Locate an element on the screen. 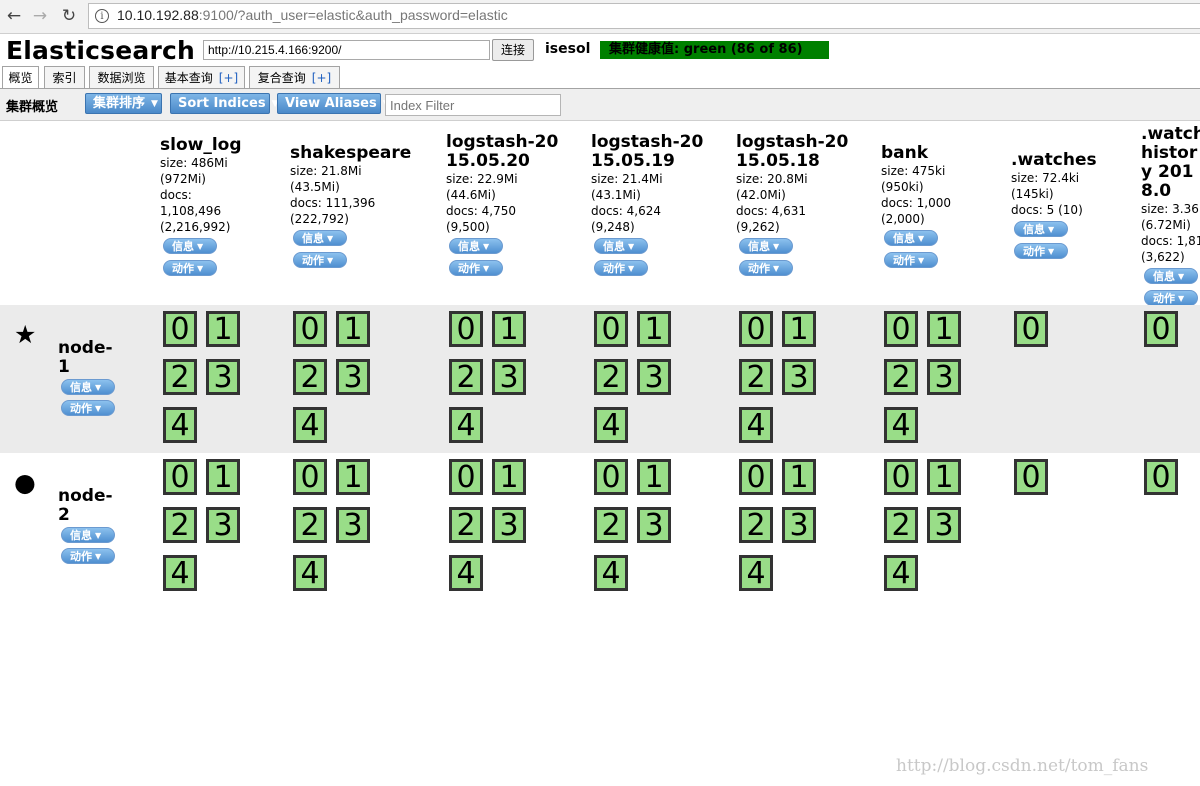 Image resolution: width=1200 pixels, height=786 pixels. tab-indices: 索引 is located at coordinates (64, 77).